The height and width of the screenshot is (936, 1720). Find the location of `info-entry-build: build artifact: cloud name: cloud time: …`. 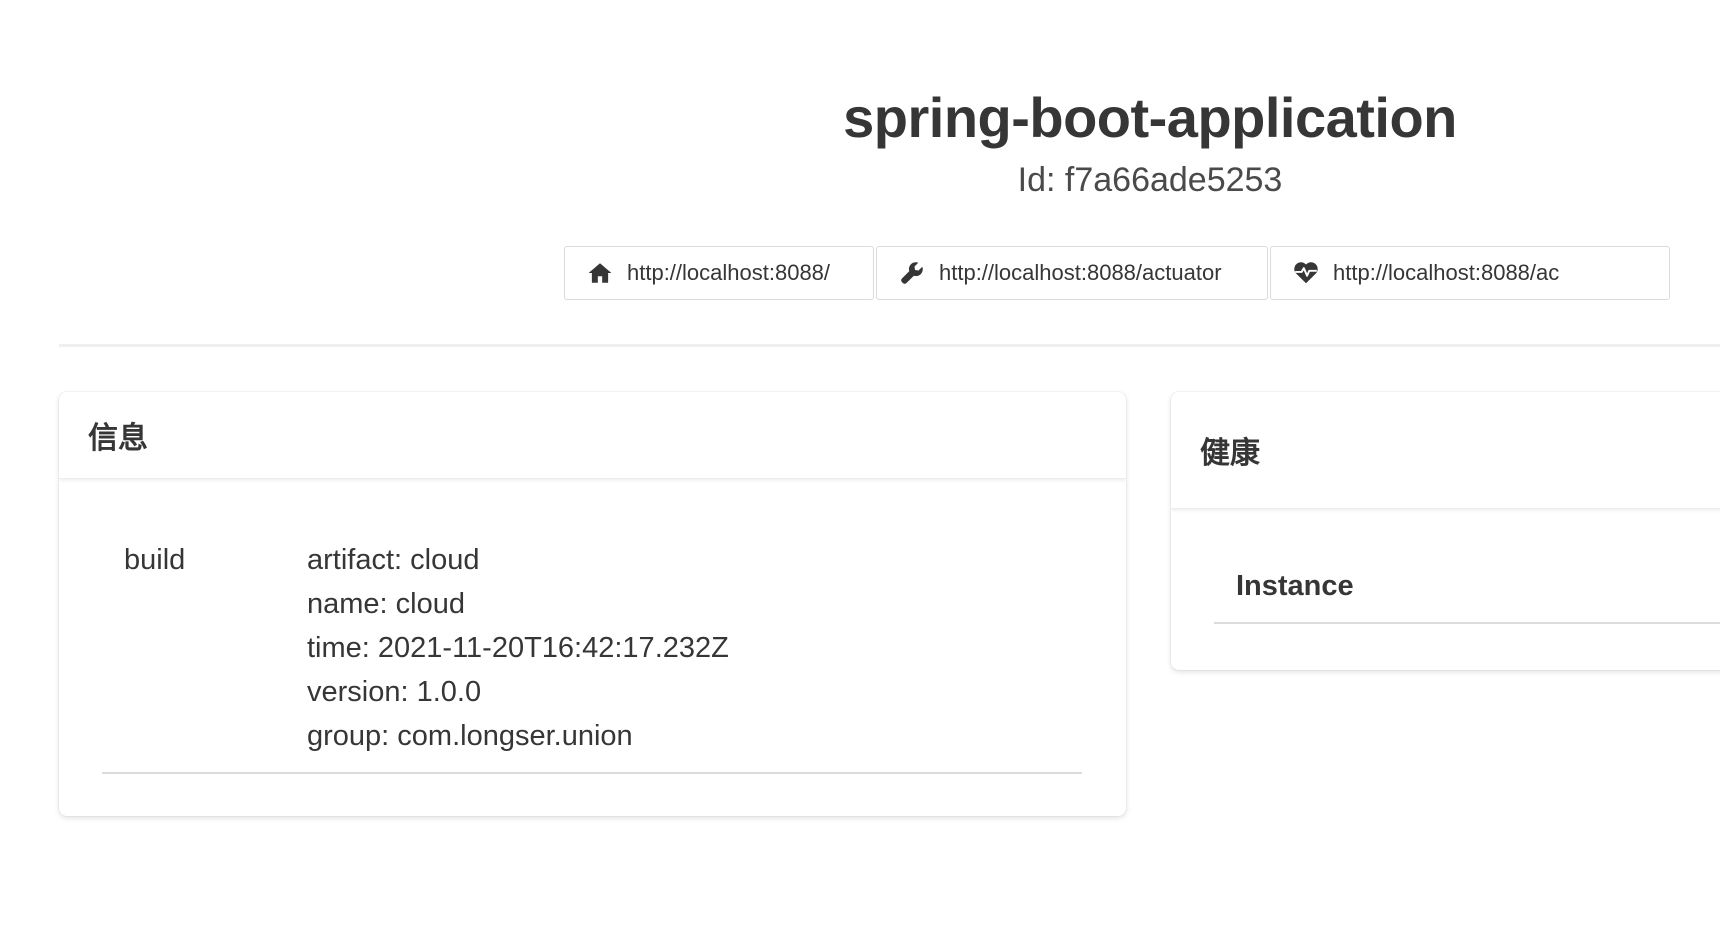

info-entry-build: build artifact: cloud name: cloud time: … is located at coordinates (592, 656).